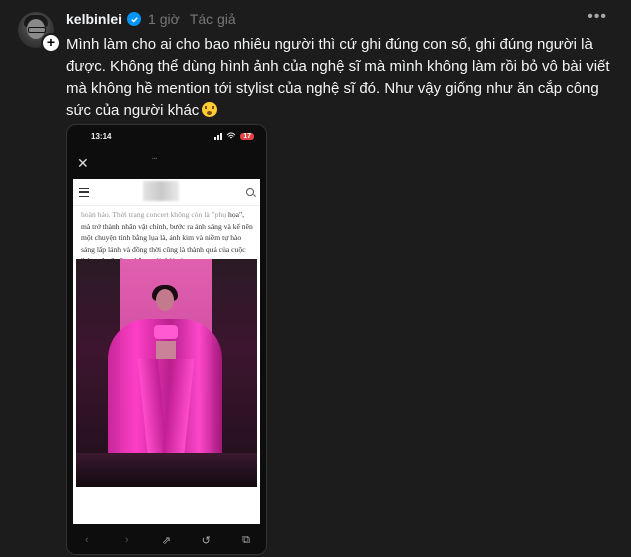 This screenshot has width=631, height=557. I want to click on article-nav, so click(166, 192).